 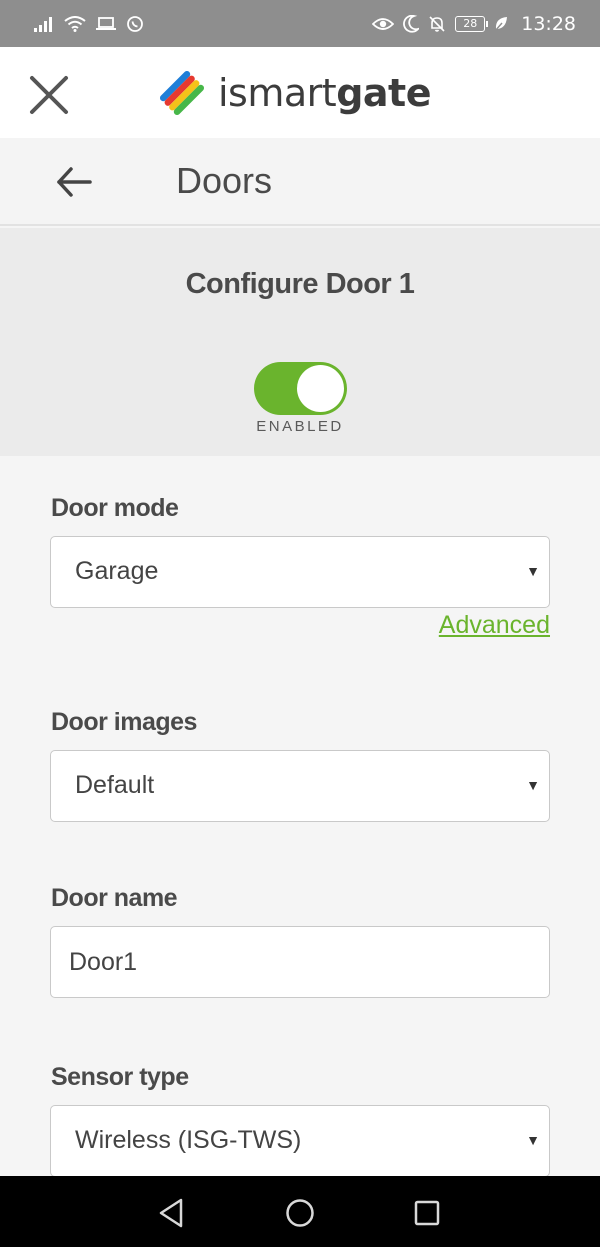 What do you see at coordinates (135, 23) in the screenshot?
I see `whatsapp-icon` at bounding box center [135, 23].